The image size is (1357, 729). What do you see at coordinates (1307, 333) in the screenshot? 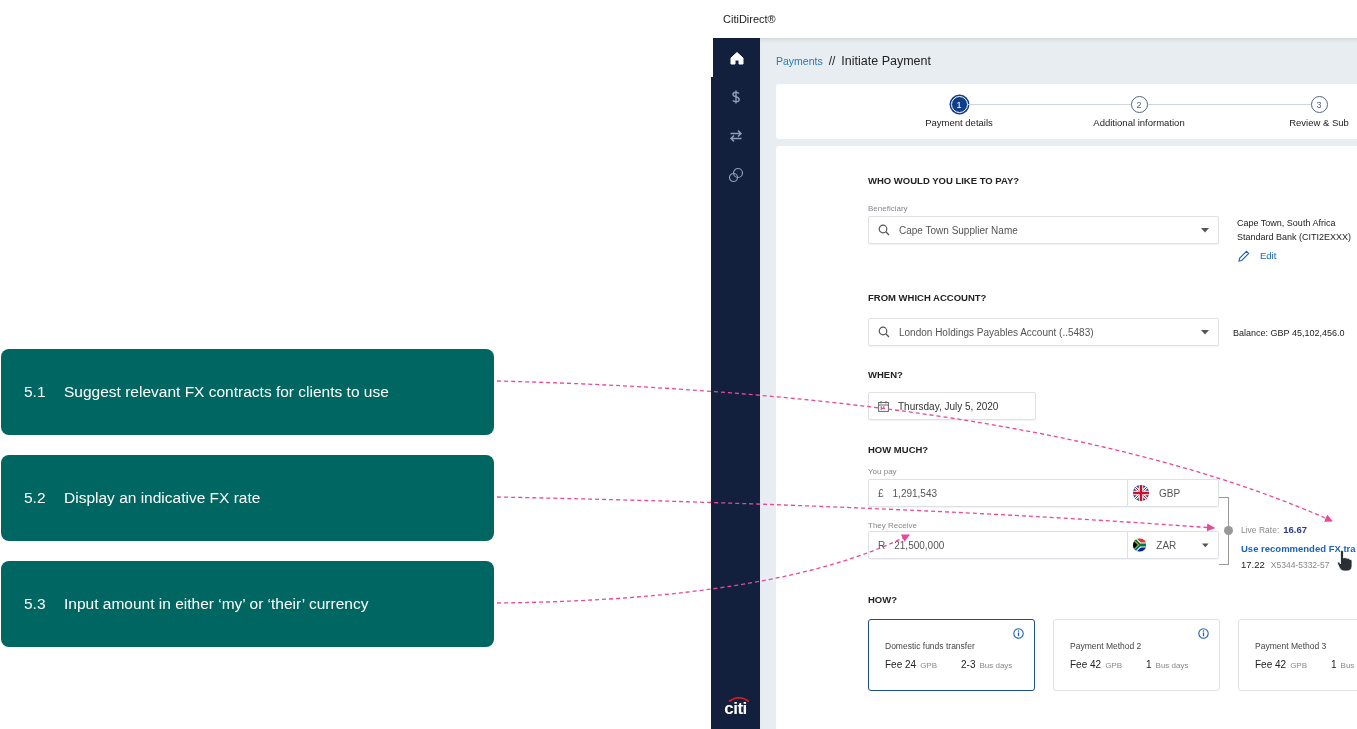
I see `balance-amount: GBP 45,102,456.0` at bounding box center [1307, 333].